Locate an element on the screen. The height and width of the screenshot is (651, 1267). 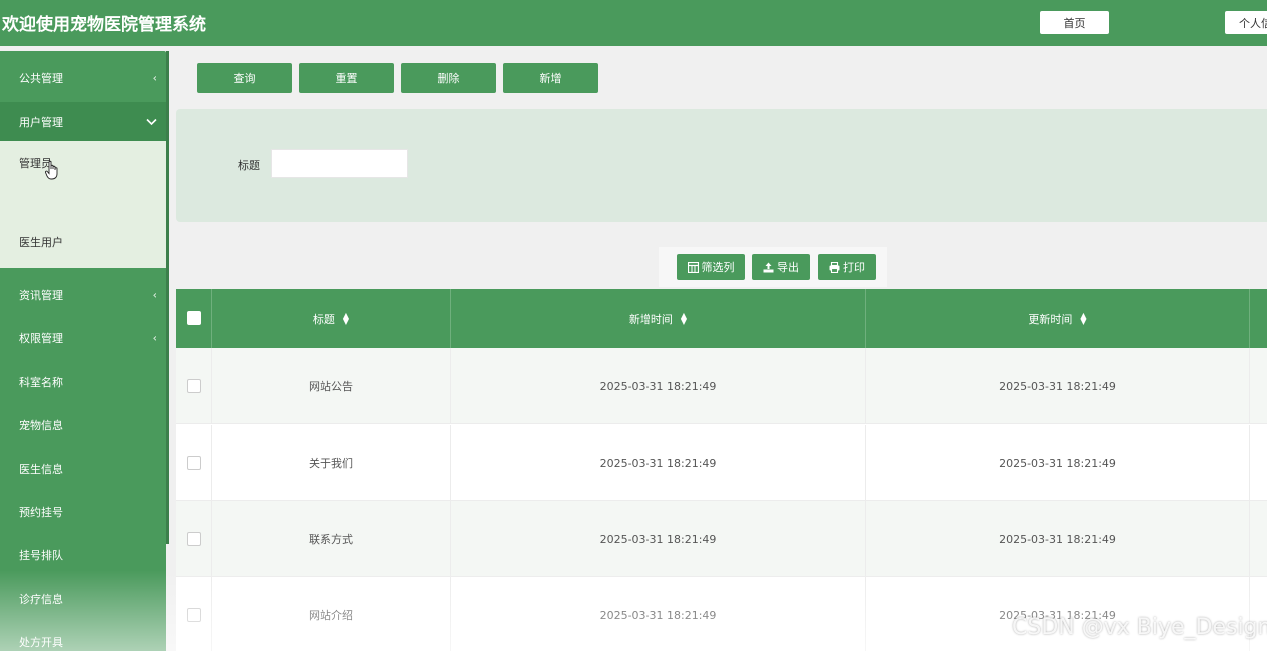
filter-columns-label: 筛选列 is located at coordinates (718, 267).